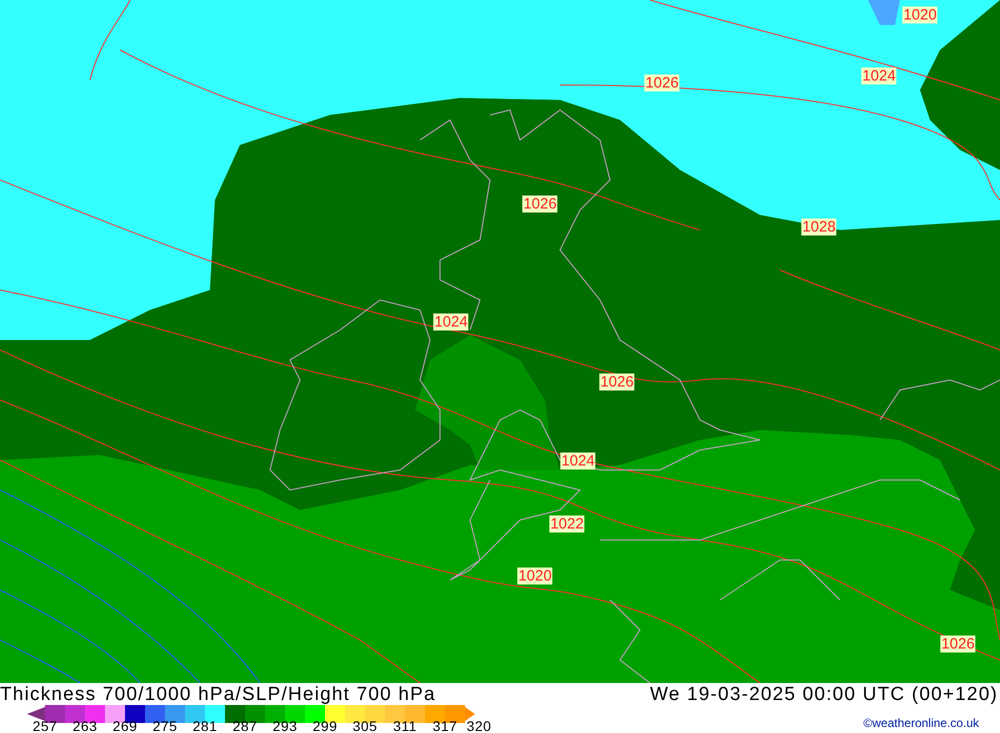 The image size is (1000, 733). I want to click on legend-label: 305, so click(365, 726).